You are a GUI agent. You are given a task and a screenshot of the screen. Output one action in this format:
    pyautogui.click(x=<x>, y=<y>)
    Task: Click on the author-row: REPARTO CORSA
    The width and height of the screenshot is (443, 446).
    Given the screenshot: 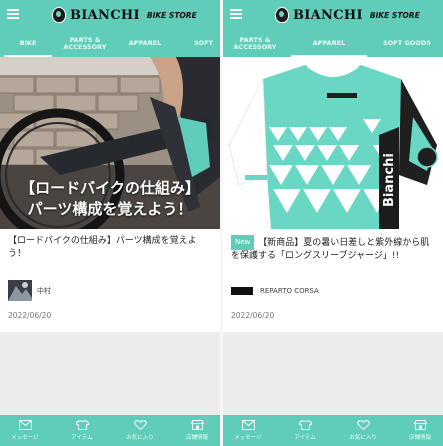 What is the action you would take?
    pyautogui.click(x=275, y=290)
    